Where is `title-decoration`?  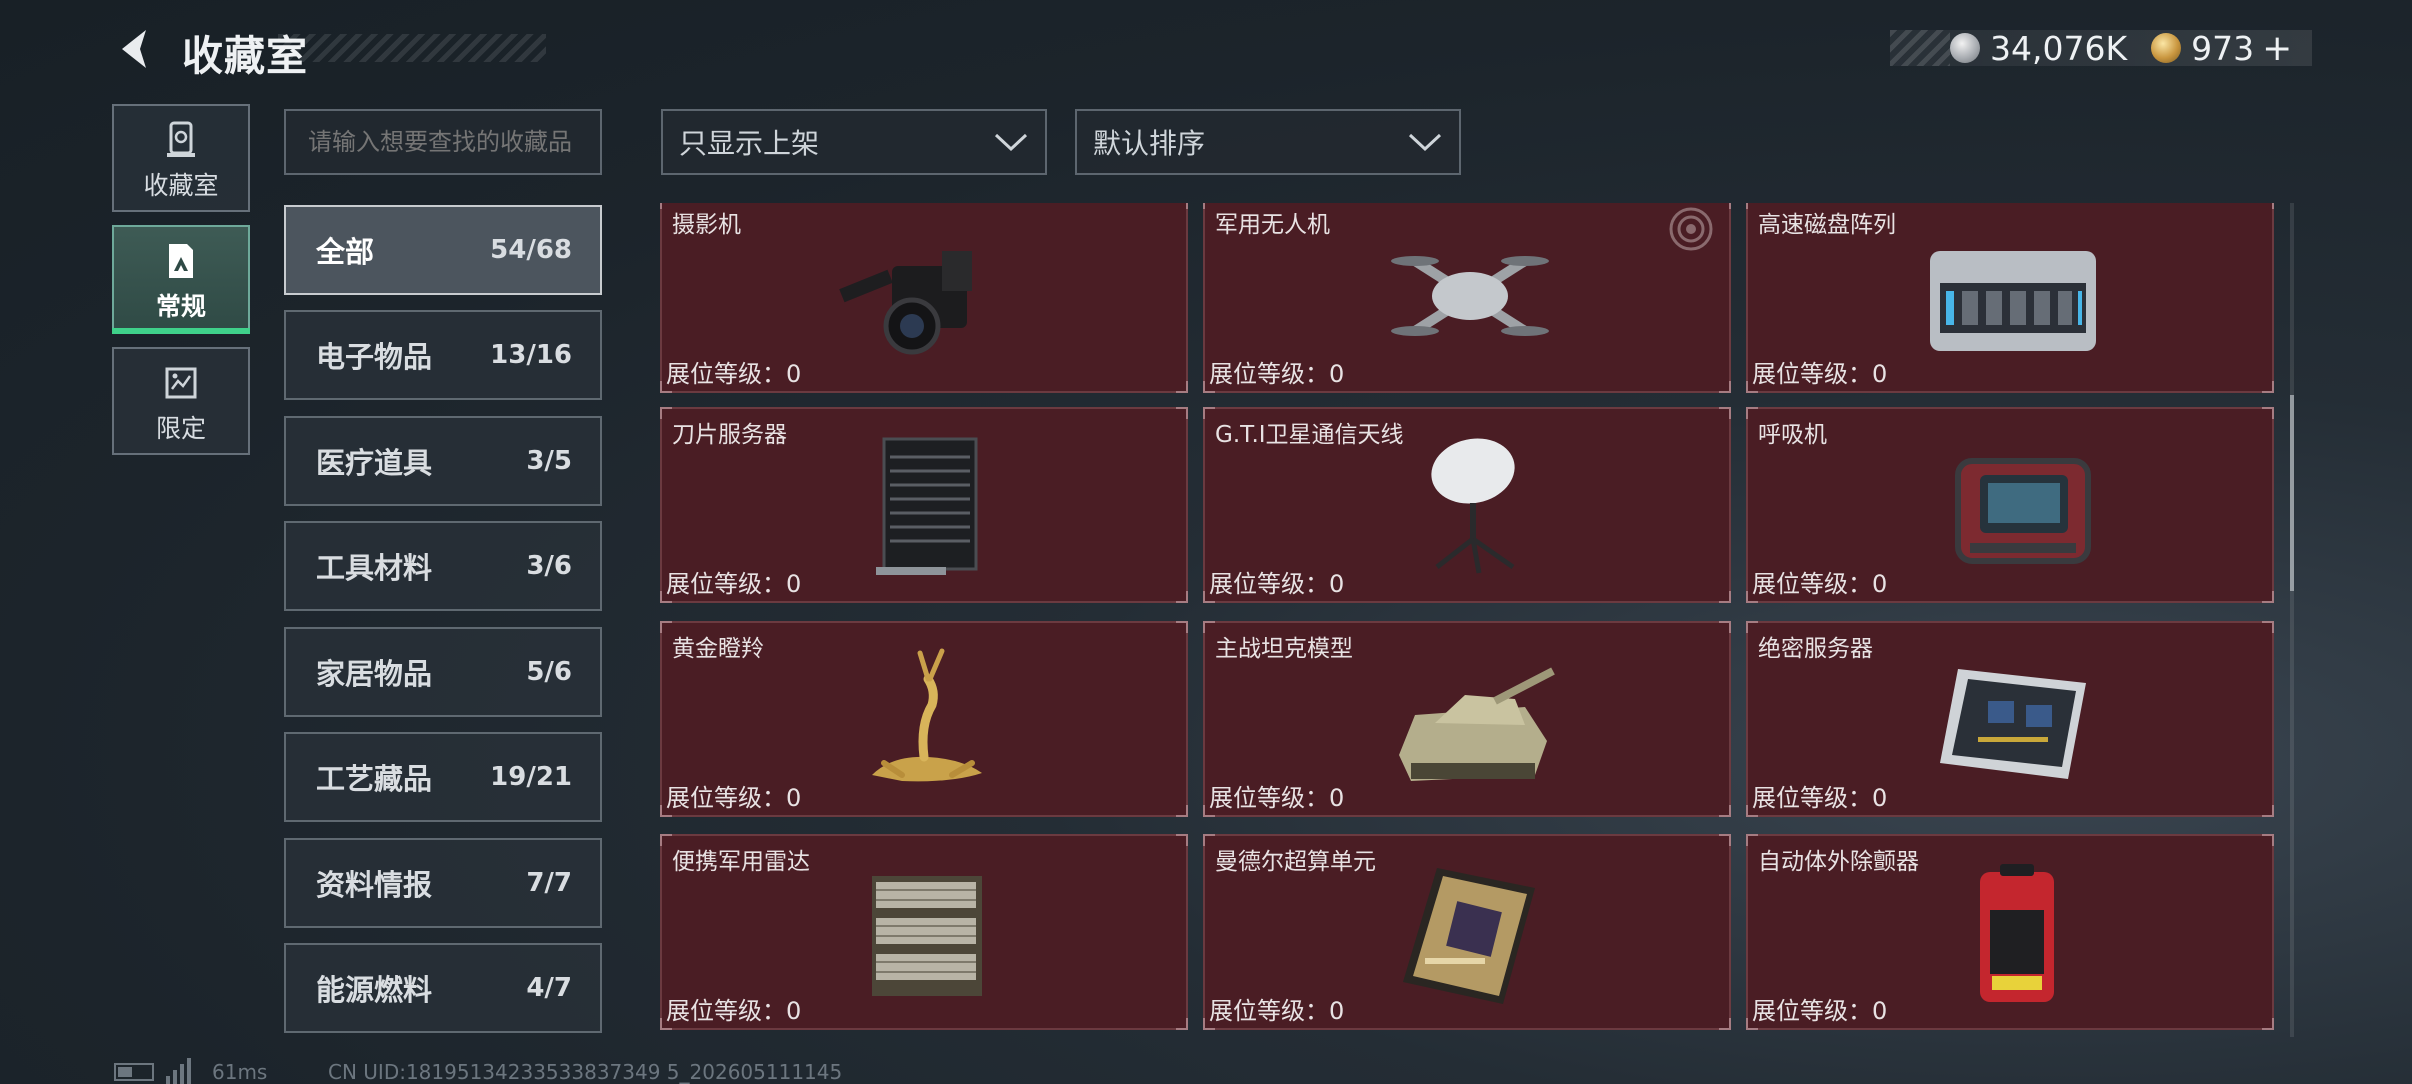 title-decoration is located at coordinates (412, 48).